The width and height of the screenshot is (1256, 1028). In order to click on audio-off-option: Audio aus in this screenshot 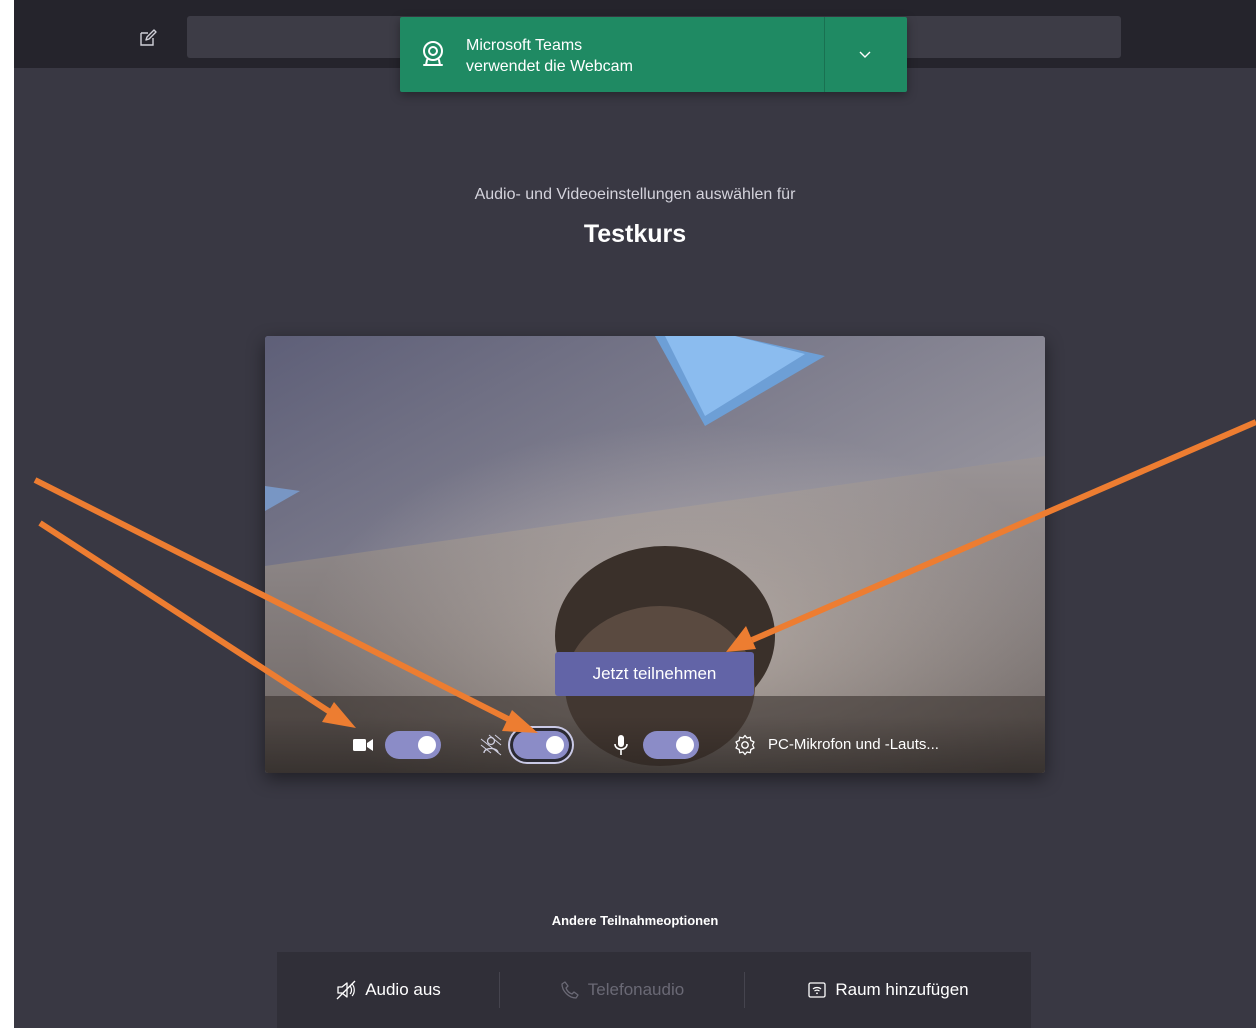, I will do `click(388, 990)`.